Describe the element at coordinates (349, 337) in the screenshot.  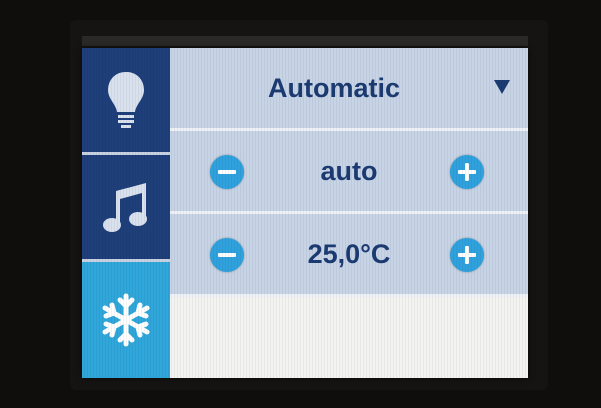
I see `empty-area` at that location.